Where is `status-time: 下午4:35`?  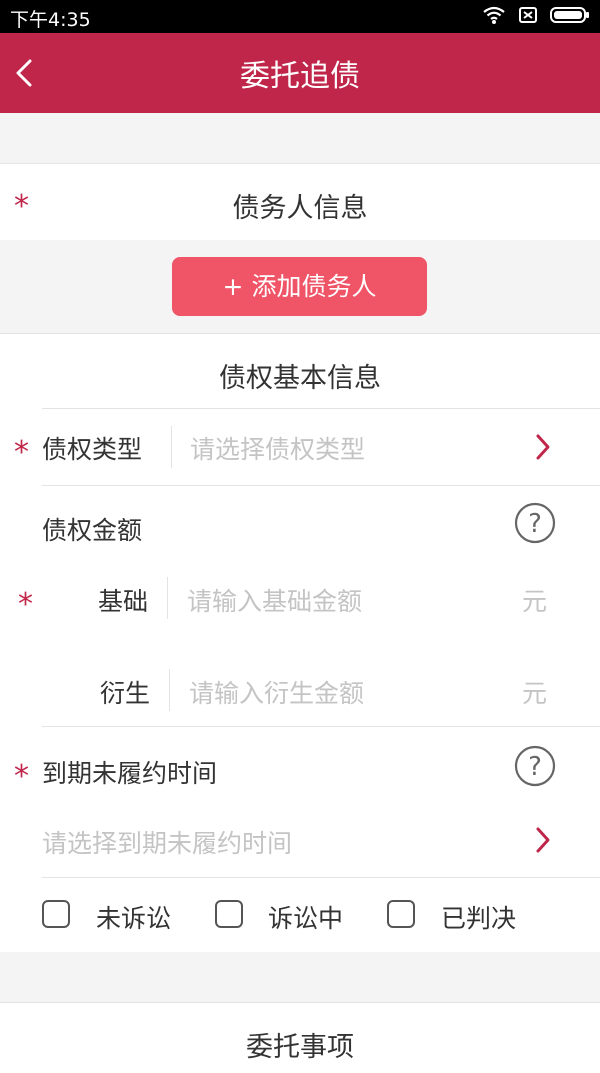
status-time: 下午4:35 is located at coordinates (50, 20).